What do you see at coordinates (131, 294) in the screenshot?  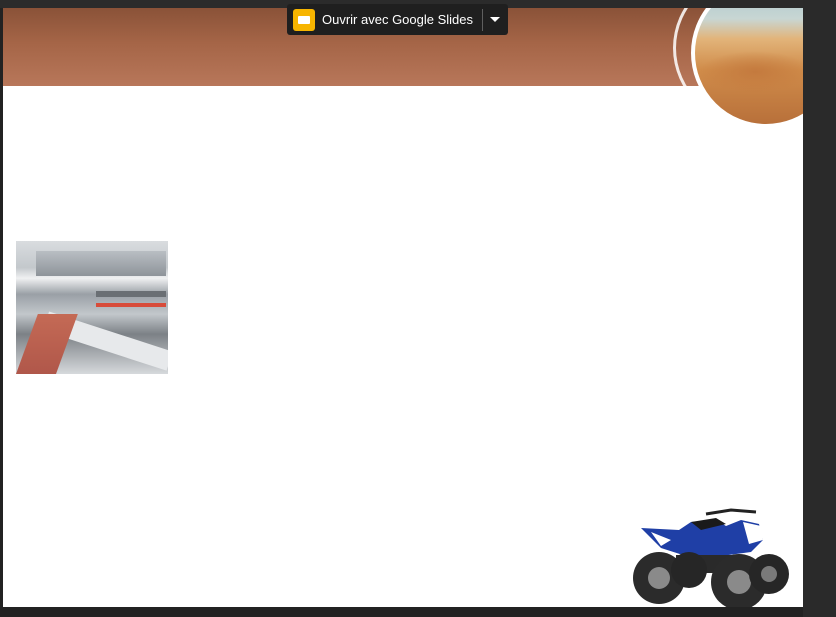 I see `kitchen-shelf` at bounding box center [131, 294].